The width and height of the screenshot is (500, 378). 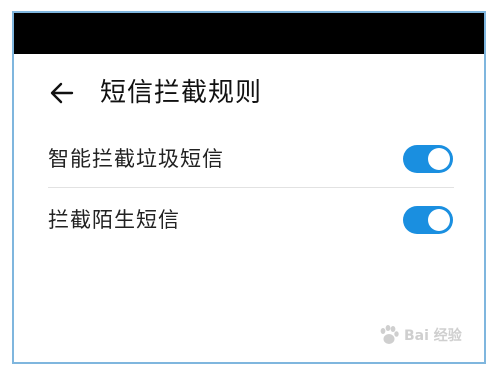 I want to click on divider, so click(x=251, y=187).